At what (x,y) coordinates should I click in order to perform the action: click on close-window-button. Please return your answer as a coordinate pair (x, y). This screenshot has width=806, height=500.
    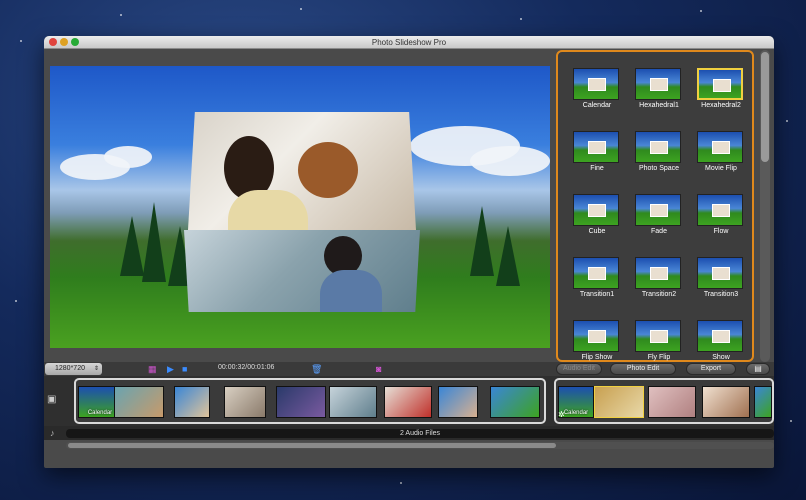
    Looking at the image, I should click on (53, 42).